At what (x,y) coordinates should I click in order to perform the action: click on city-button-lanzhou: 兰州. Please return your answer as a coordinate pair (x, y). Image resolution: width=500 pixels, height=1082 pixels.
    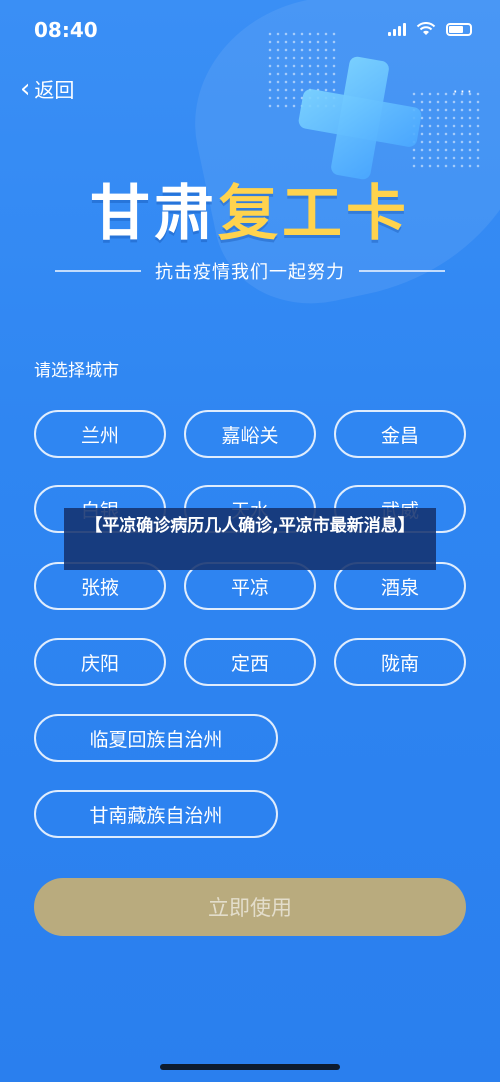
    Looking at the image, I should click on (100, 434).